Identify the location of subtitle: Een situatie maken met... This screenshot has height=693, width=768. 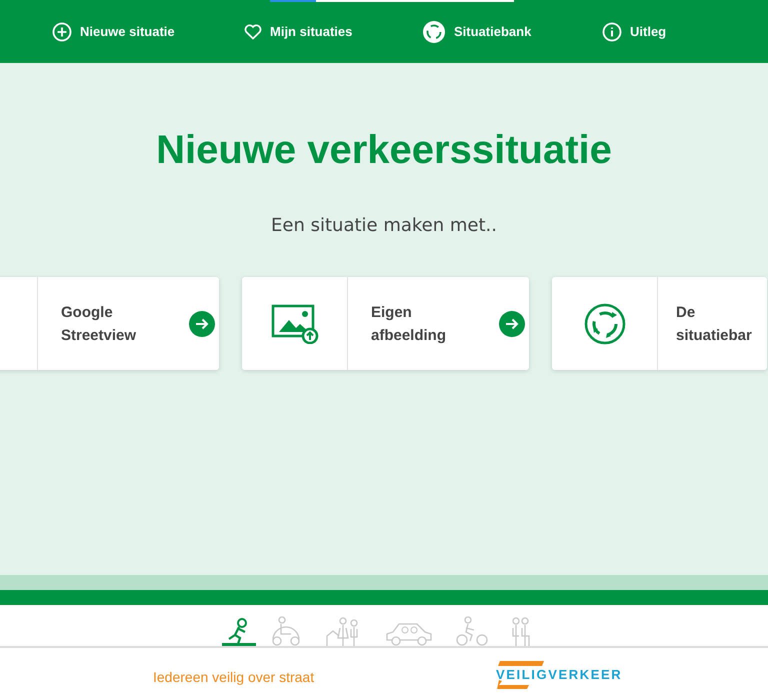
(384, 226).